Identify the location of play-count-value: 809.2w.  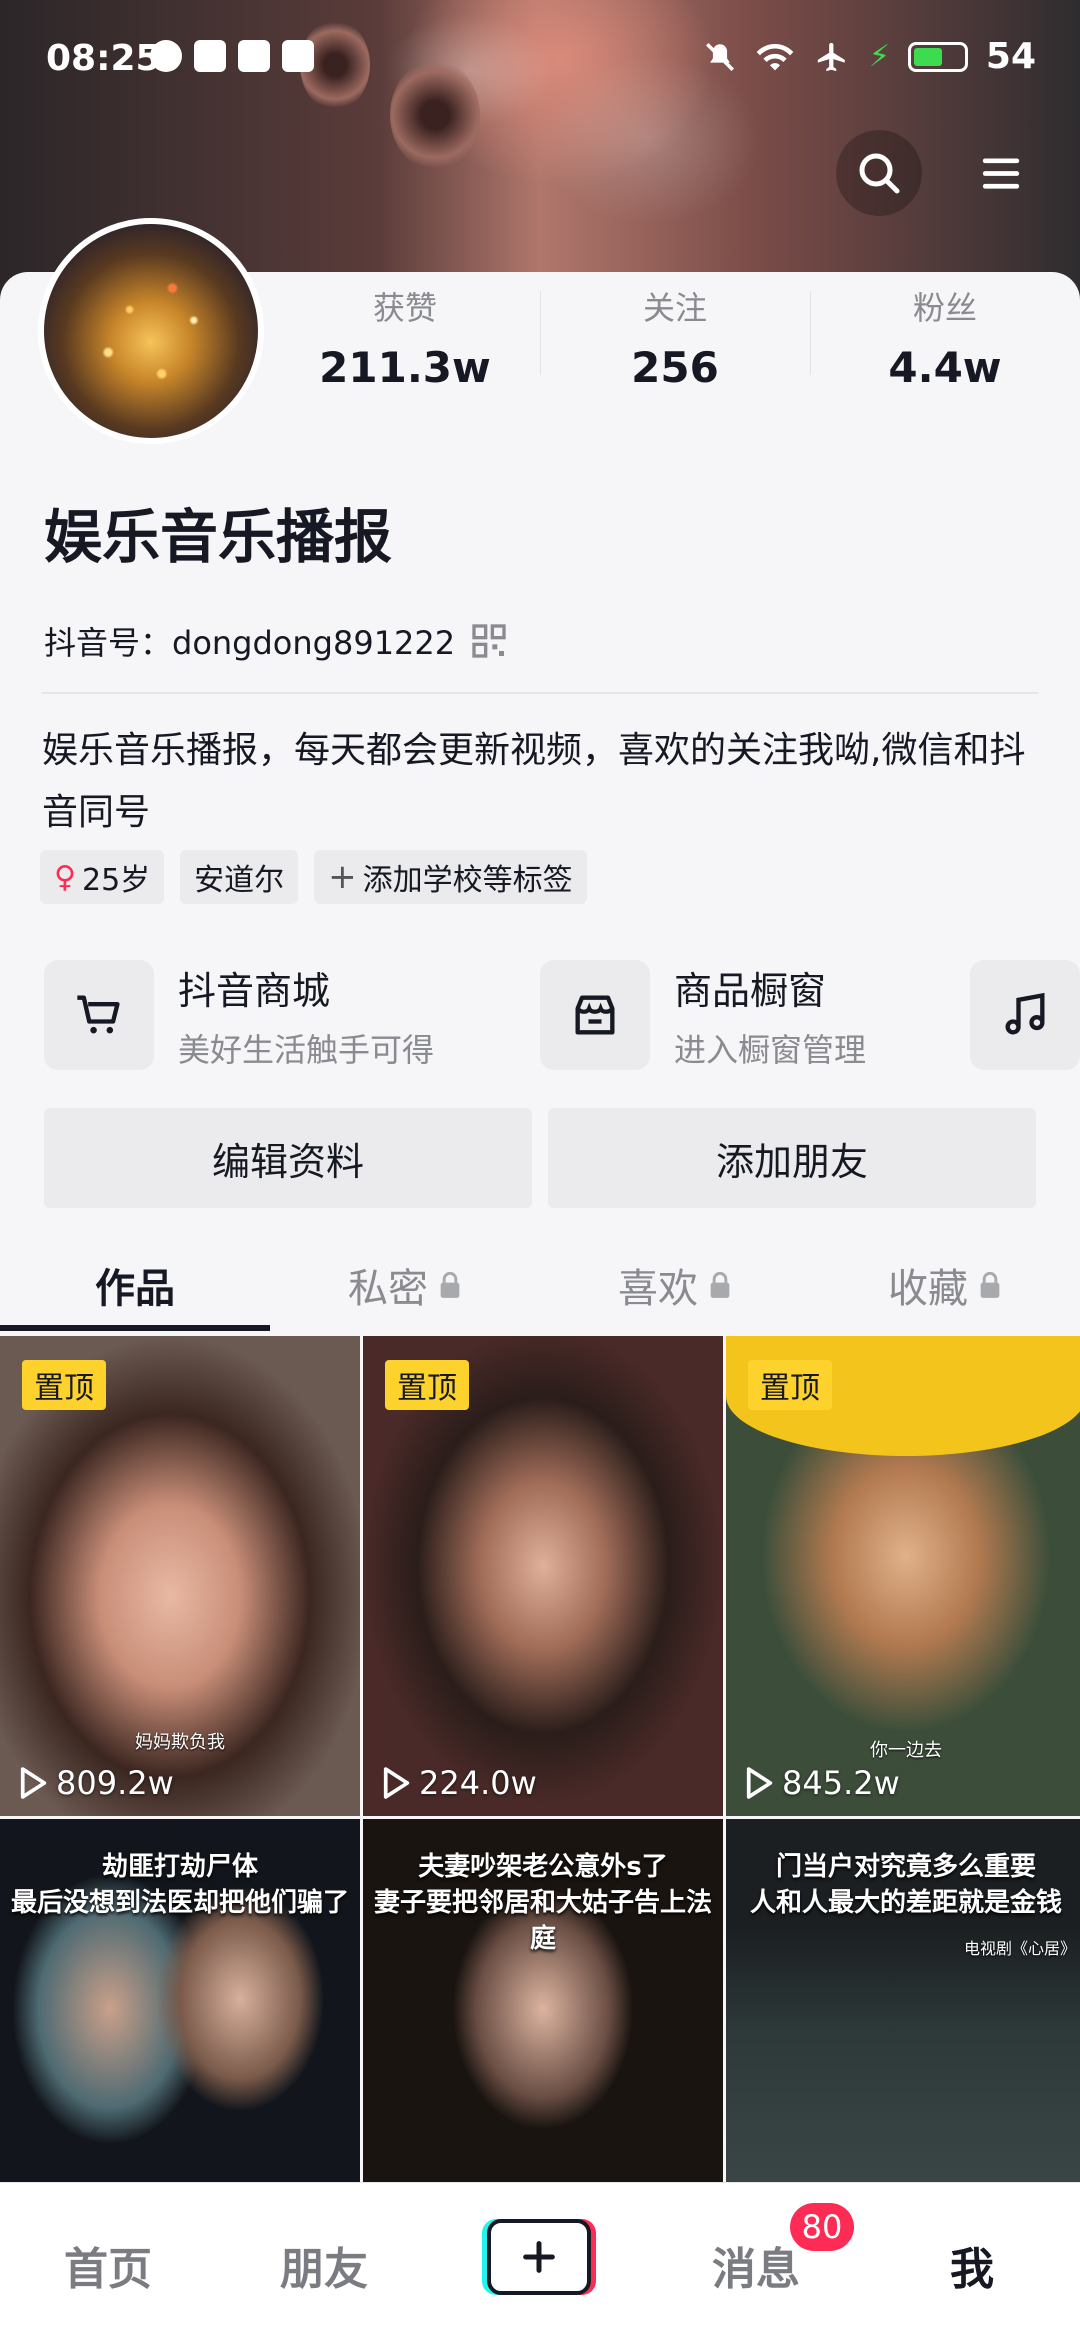
(115, 1783).